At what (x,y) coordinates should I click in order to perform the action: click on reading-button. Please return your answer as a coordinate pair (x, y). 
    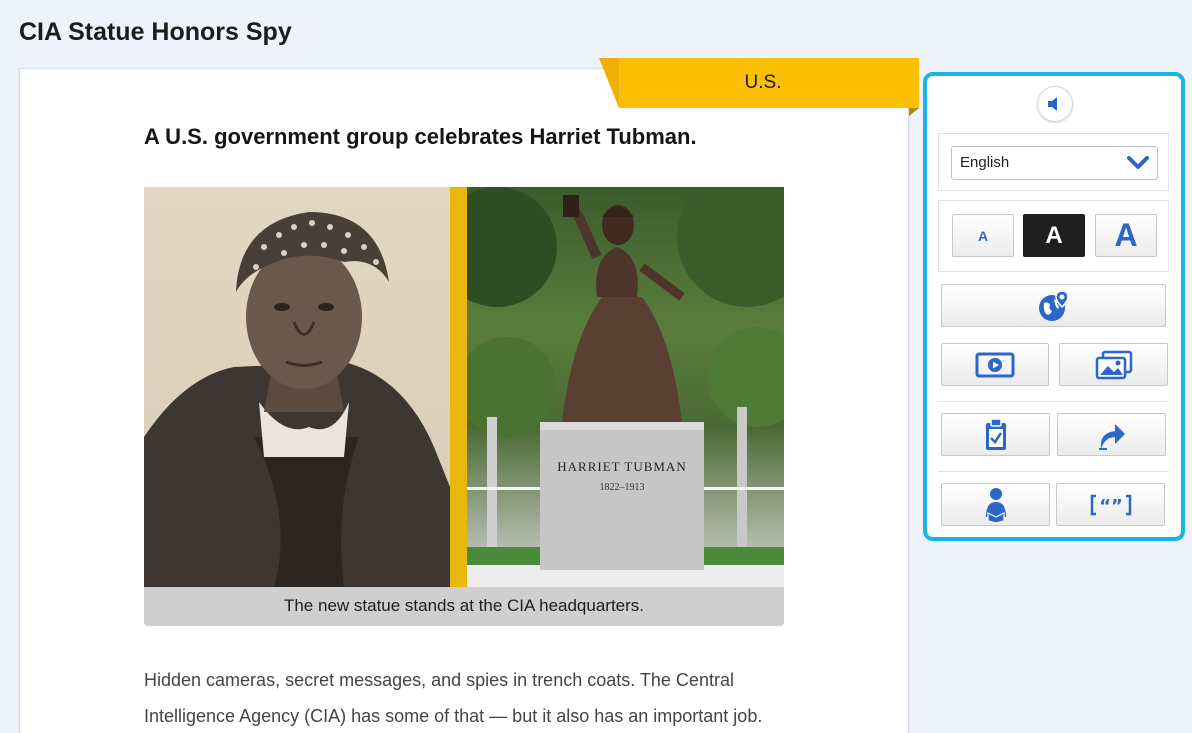
    Looking at the image, I should click on (995, 504).